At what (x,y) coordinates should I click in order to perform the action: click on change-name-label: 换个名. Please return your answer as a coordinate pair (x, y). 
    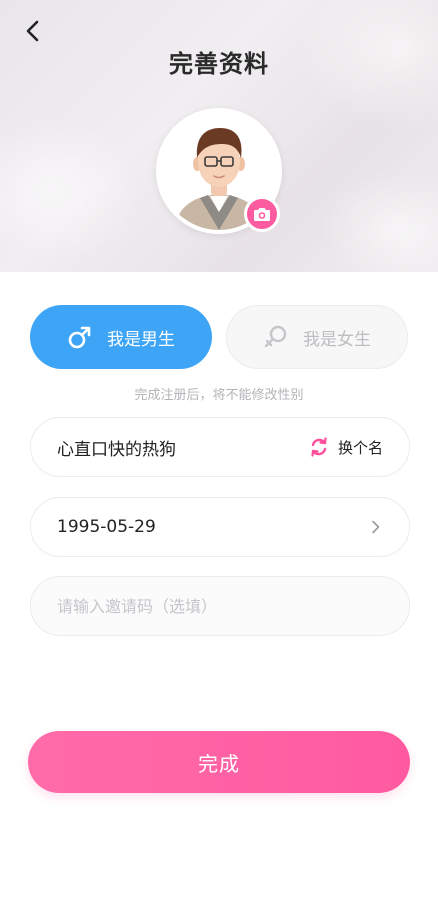
    Looking at the image, I should click on (360, 447).